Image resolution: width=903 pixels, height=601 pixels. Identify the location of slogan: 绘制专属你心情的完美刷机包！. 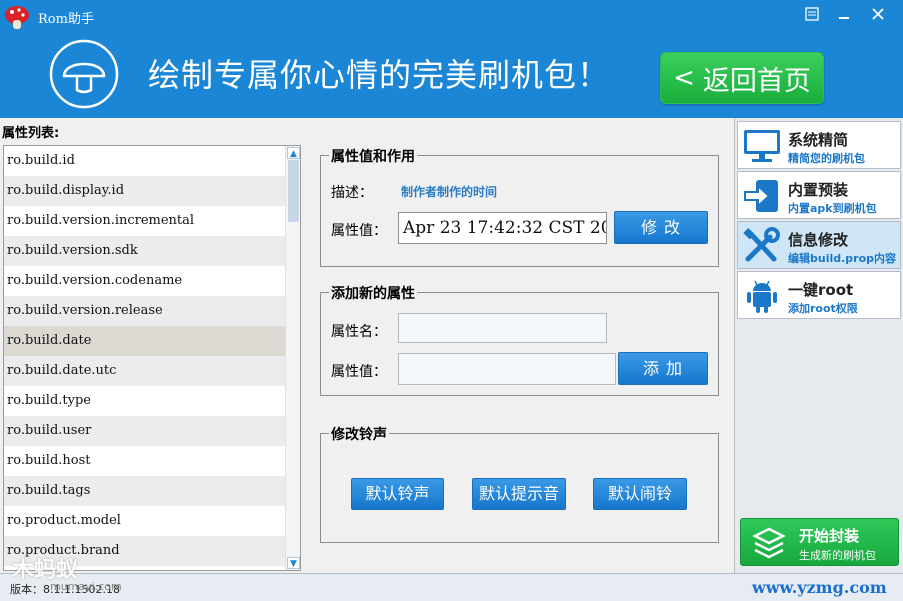
(379, 75).